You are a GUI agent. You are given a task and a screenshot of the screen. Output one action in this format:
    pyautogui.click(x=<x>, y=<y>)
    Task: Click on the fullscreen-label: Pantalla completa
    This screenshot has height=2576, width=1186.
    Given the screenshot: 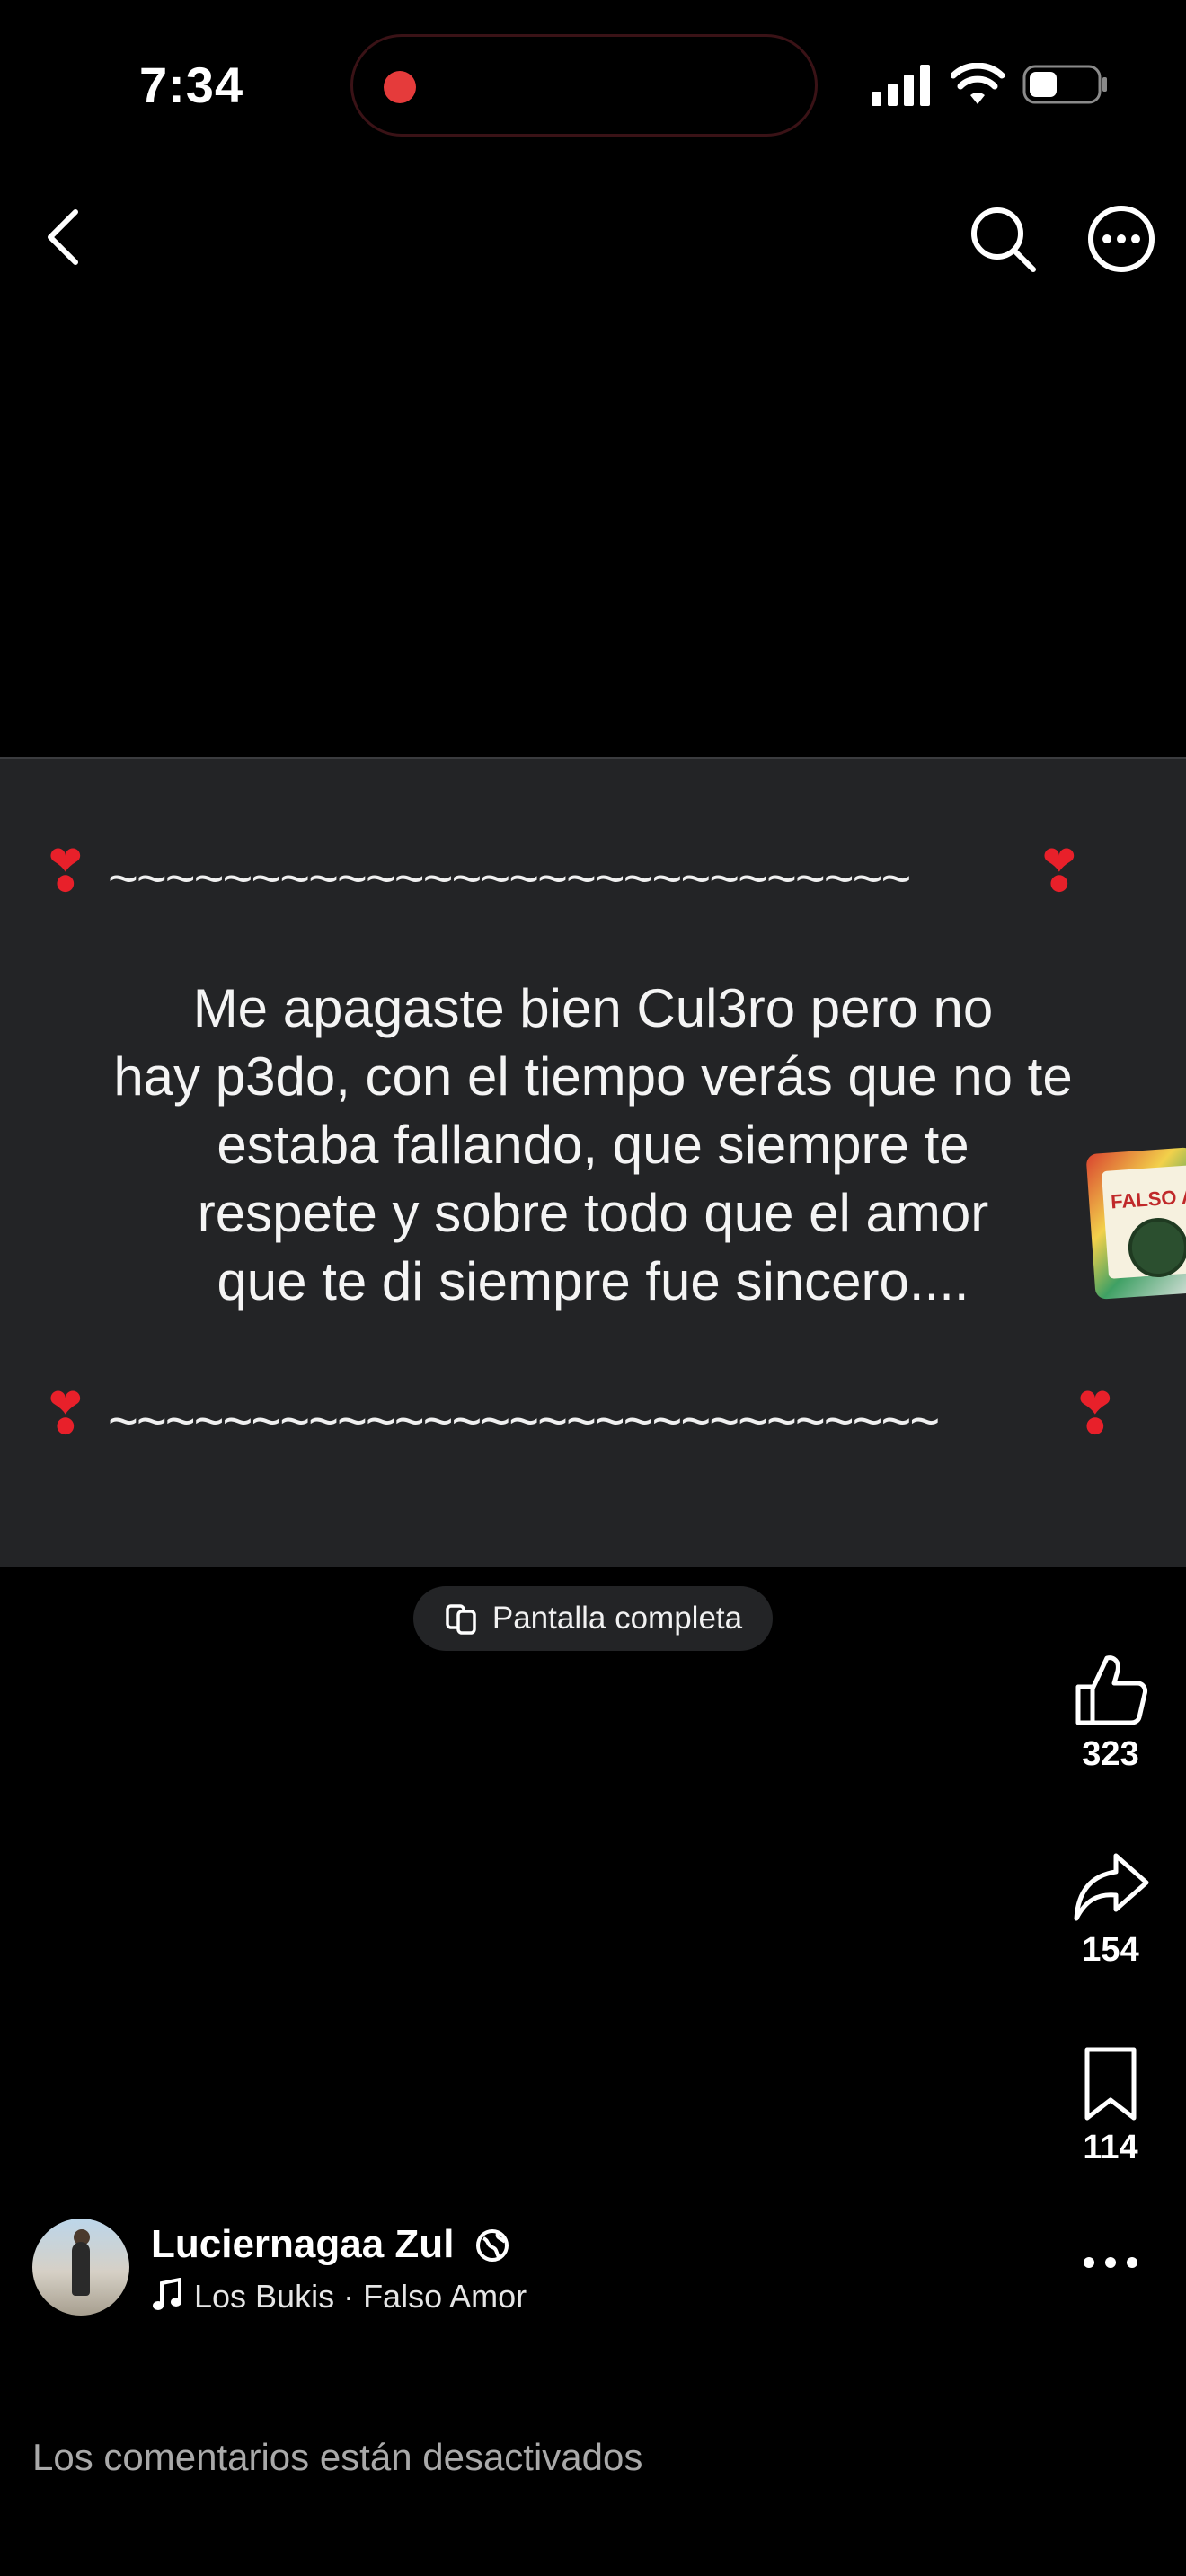 What is the action you would take?
    pyautogui.click(x=617, y=1618)
    